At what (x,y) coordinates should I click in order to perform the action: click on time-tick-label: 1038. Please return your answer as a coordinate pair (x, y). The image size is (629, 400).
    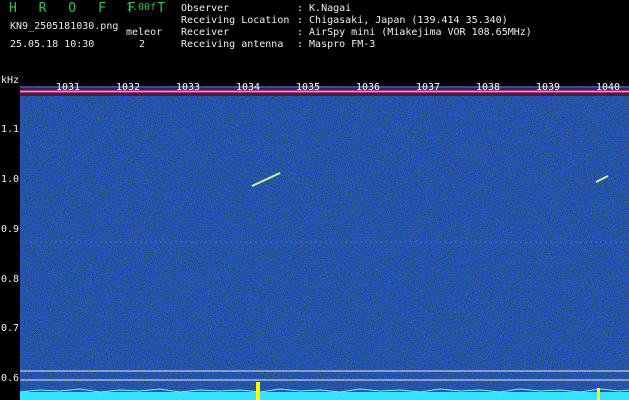
    Looking at the image, I should click on (488, 87).